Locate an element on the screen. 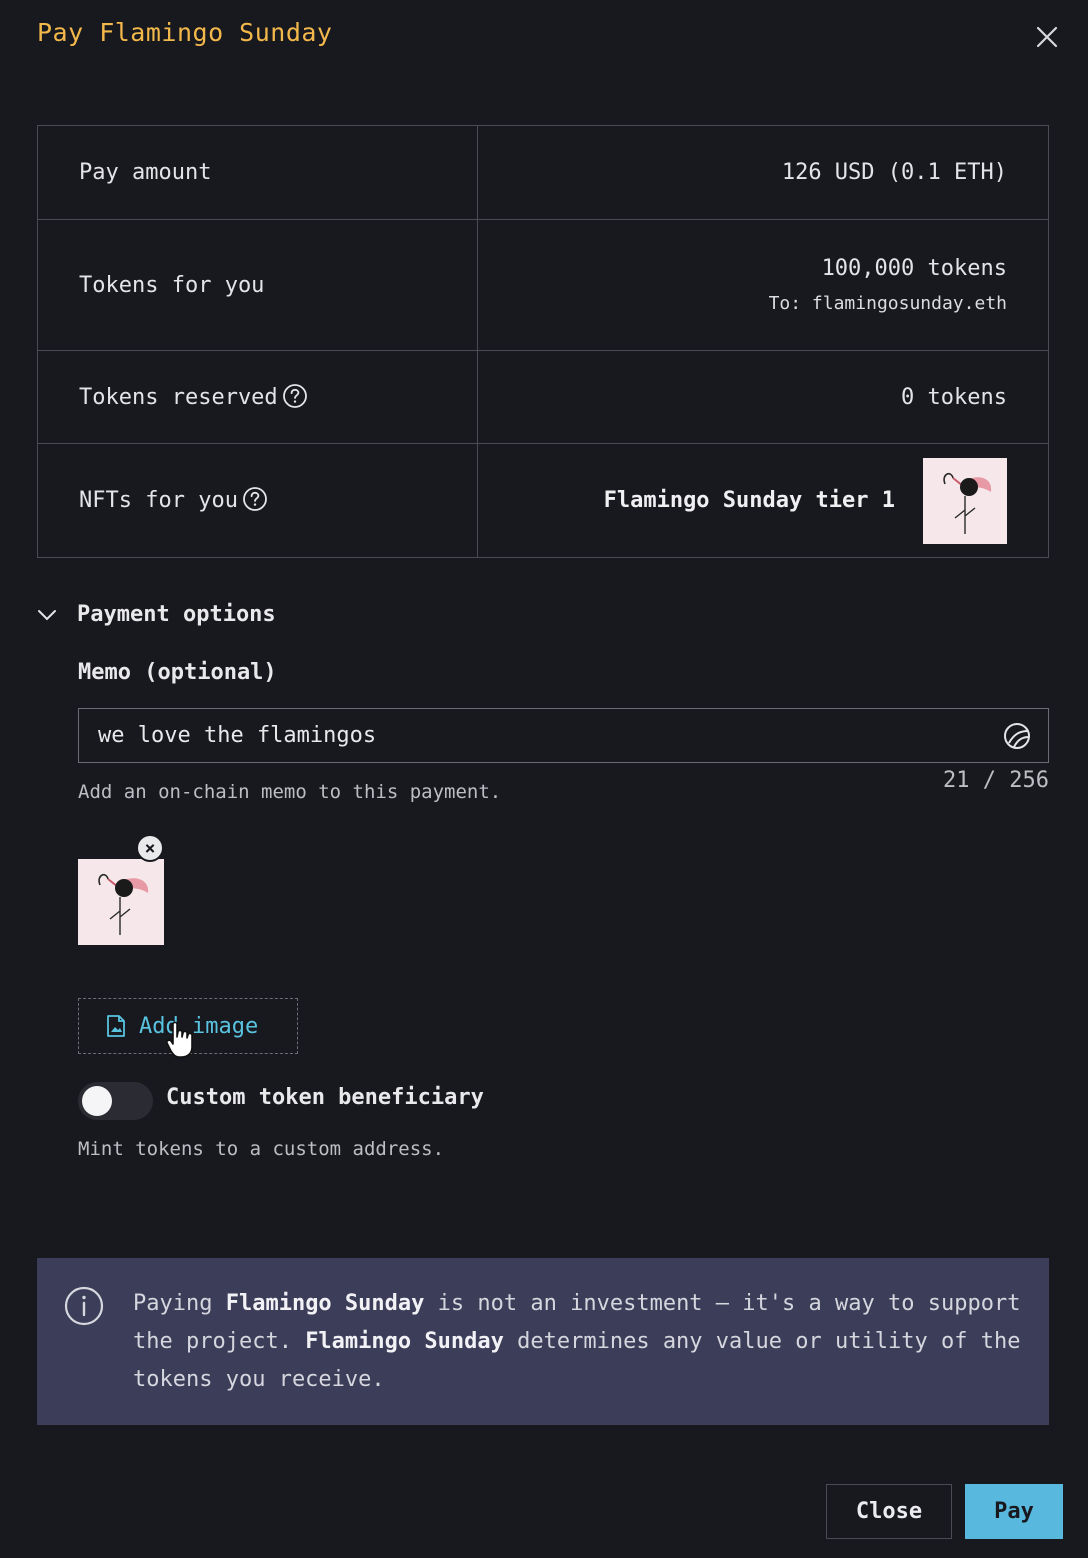  remove-icon: × is located at coordinates (150, 848).